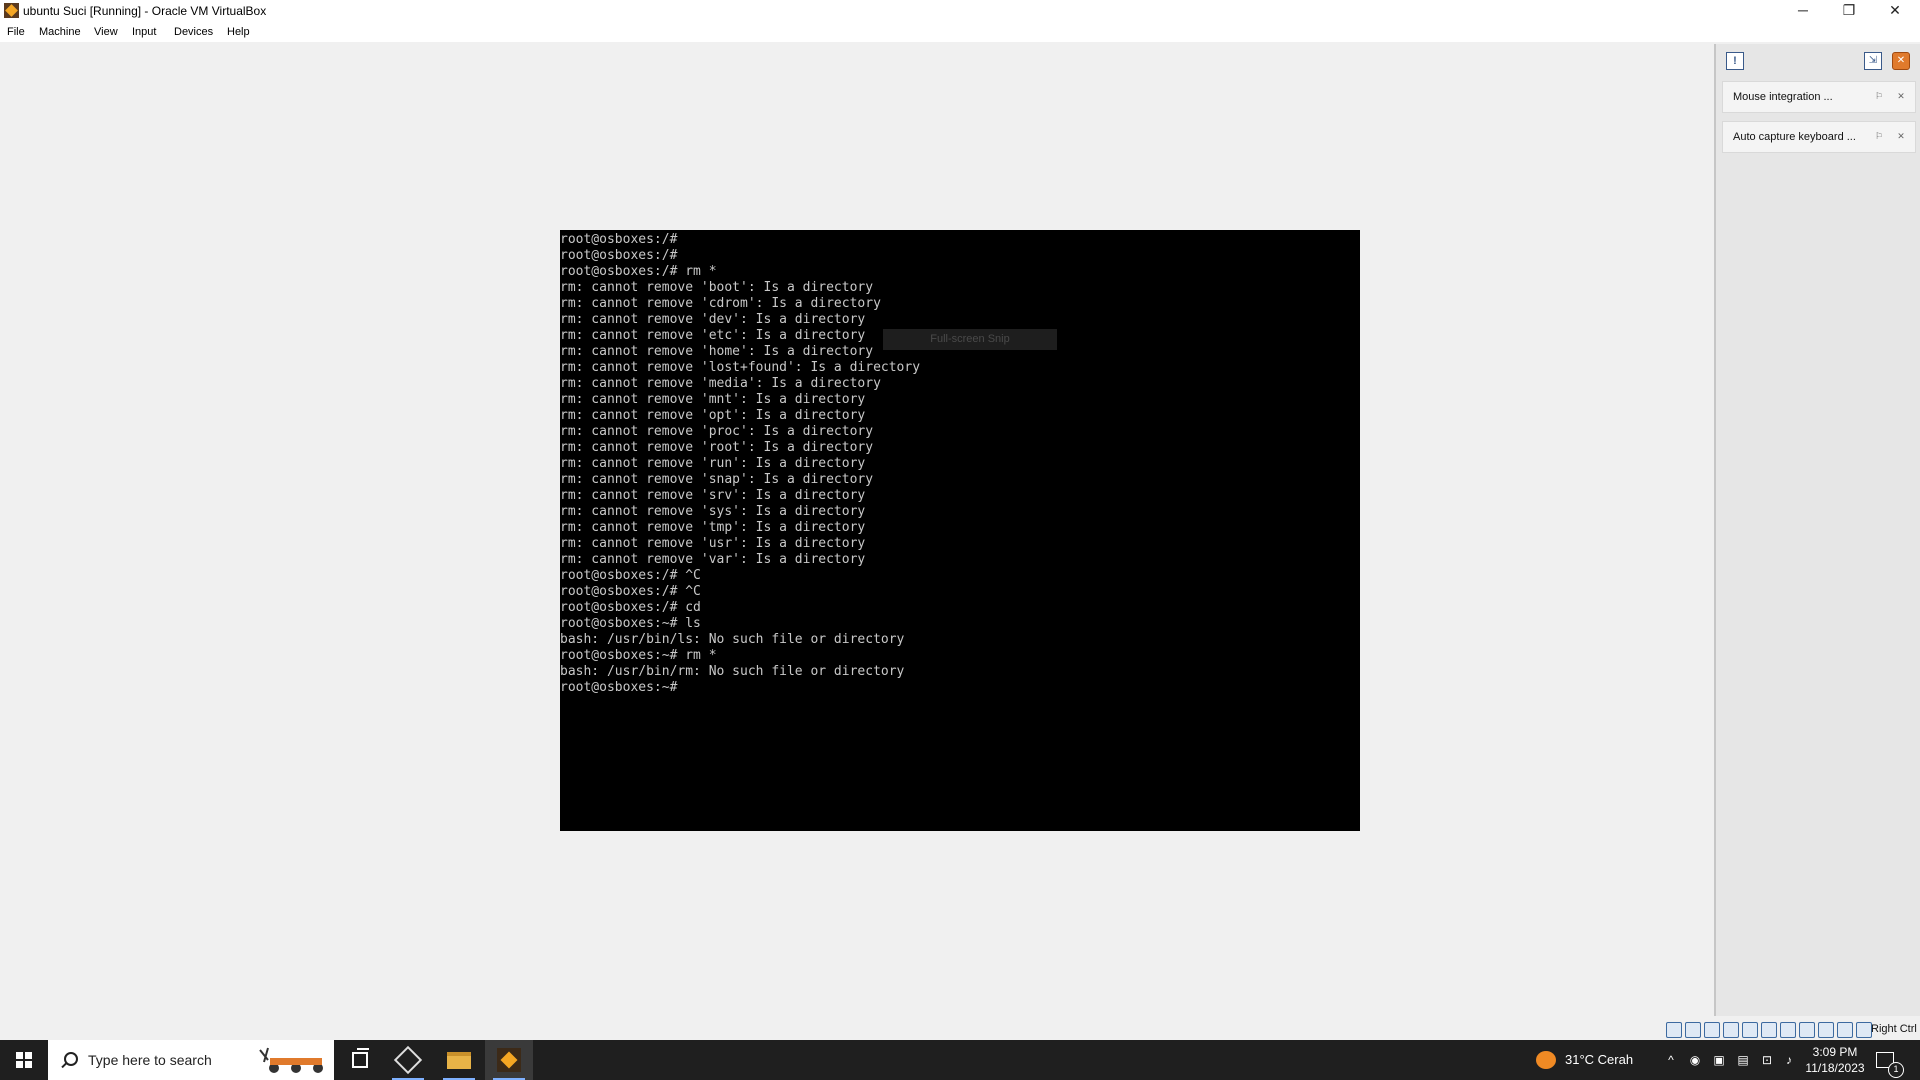 The image size is (1920, 1080). What do you see at coordinates (630, 623) in the screenshot?
I see `terminal-line: root@osboxes:~# ls` at bounding box center [630, 623].